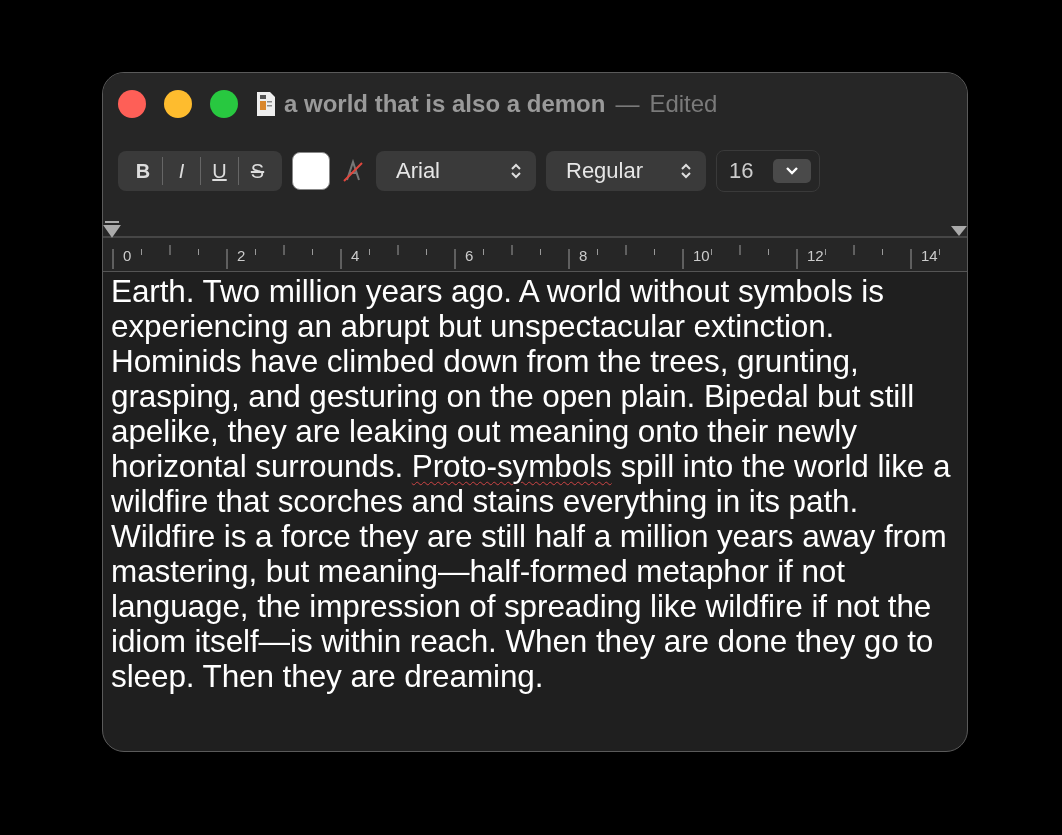 Image resolution: width=1062 pixels, height=835 pixels. I want to click on ruler-label: 0, so click(128, 255).